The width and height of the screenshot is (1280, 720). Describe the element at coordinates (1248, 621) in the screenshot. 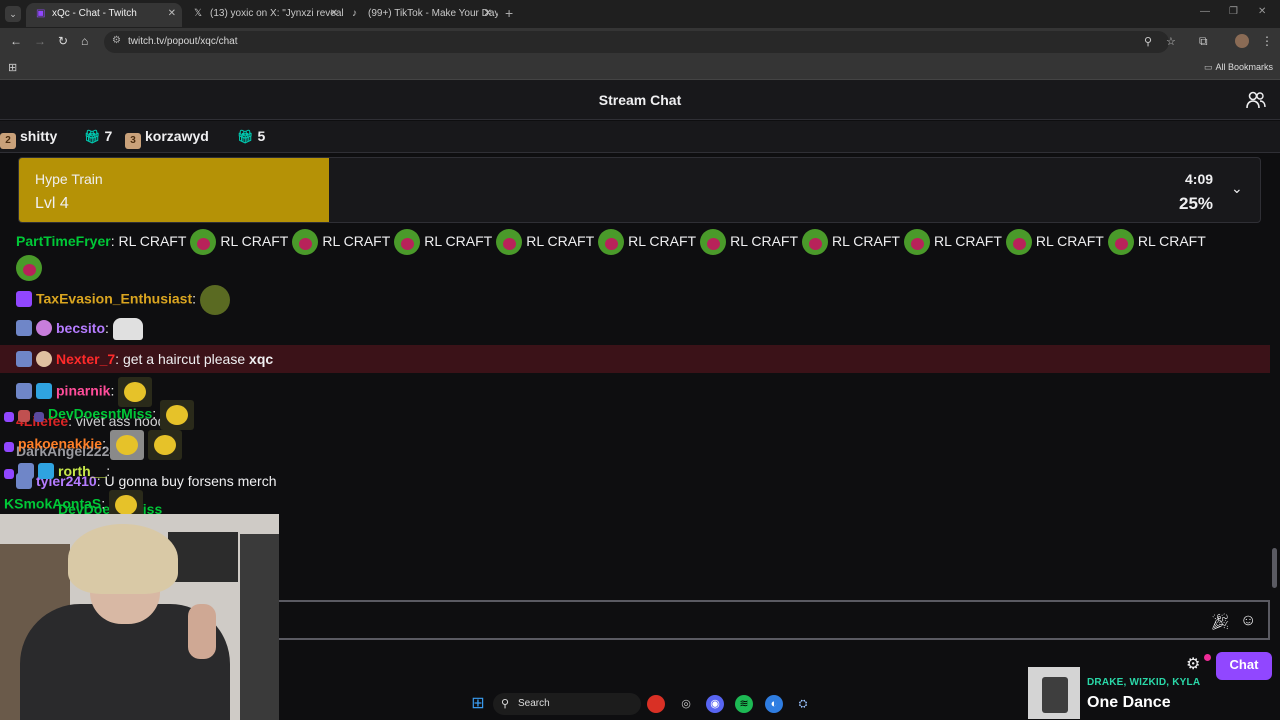

I see `emote-picker-icon: ☺` at that location.